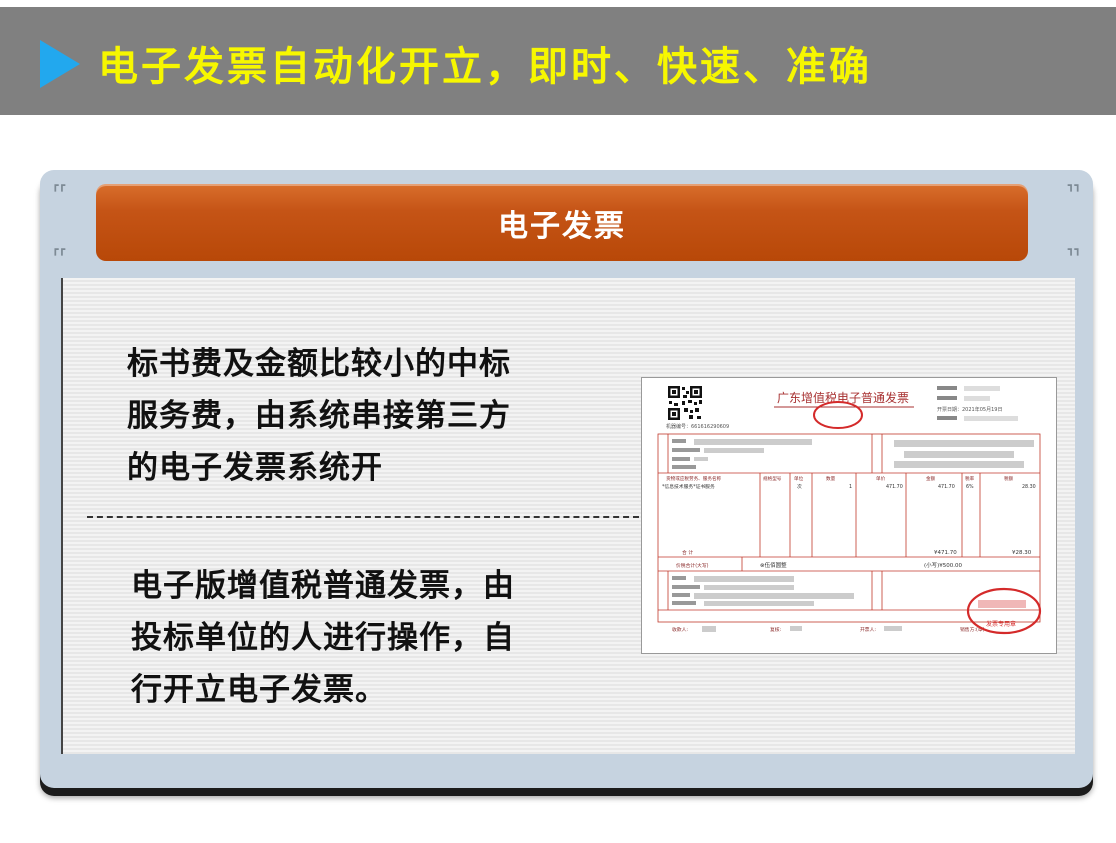 The width and height of the screenshot is (1116, 843). Describe the element at coordinates (881, 478) in the screenshot. I see `col-price: 单价` at that location.